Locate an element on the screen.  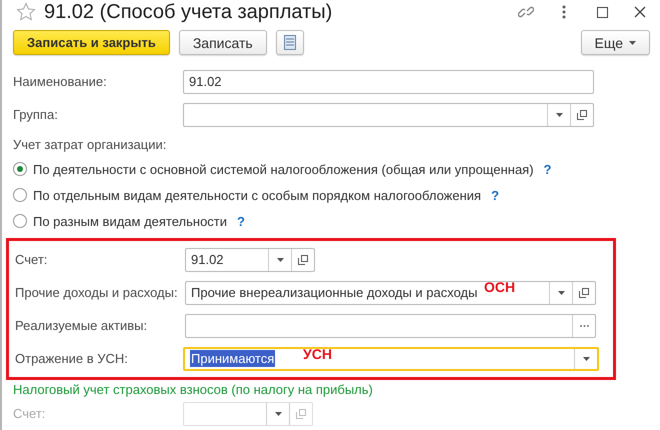
field-label: Прочие доходы и расходы: is located at coordinates (97, 292).